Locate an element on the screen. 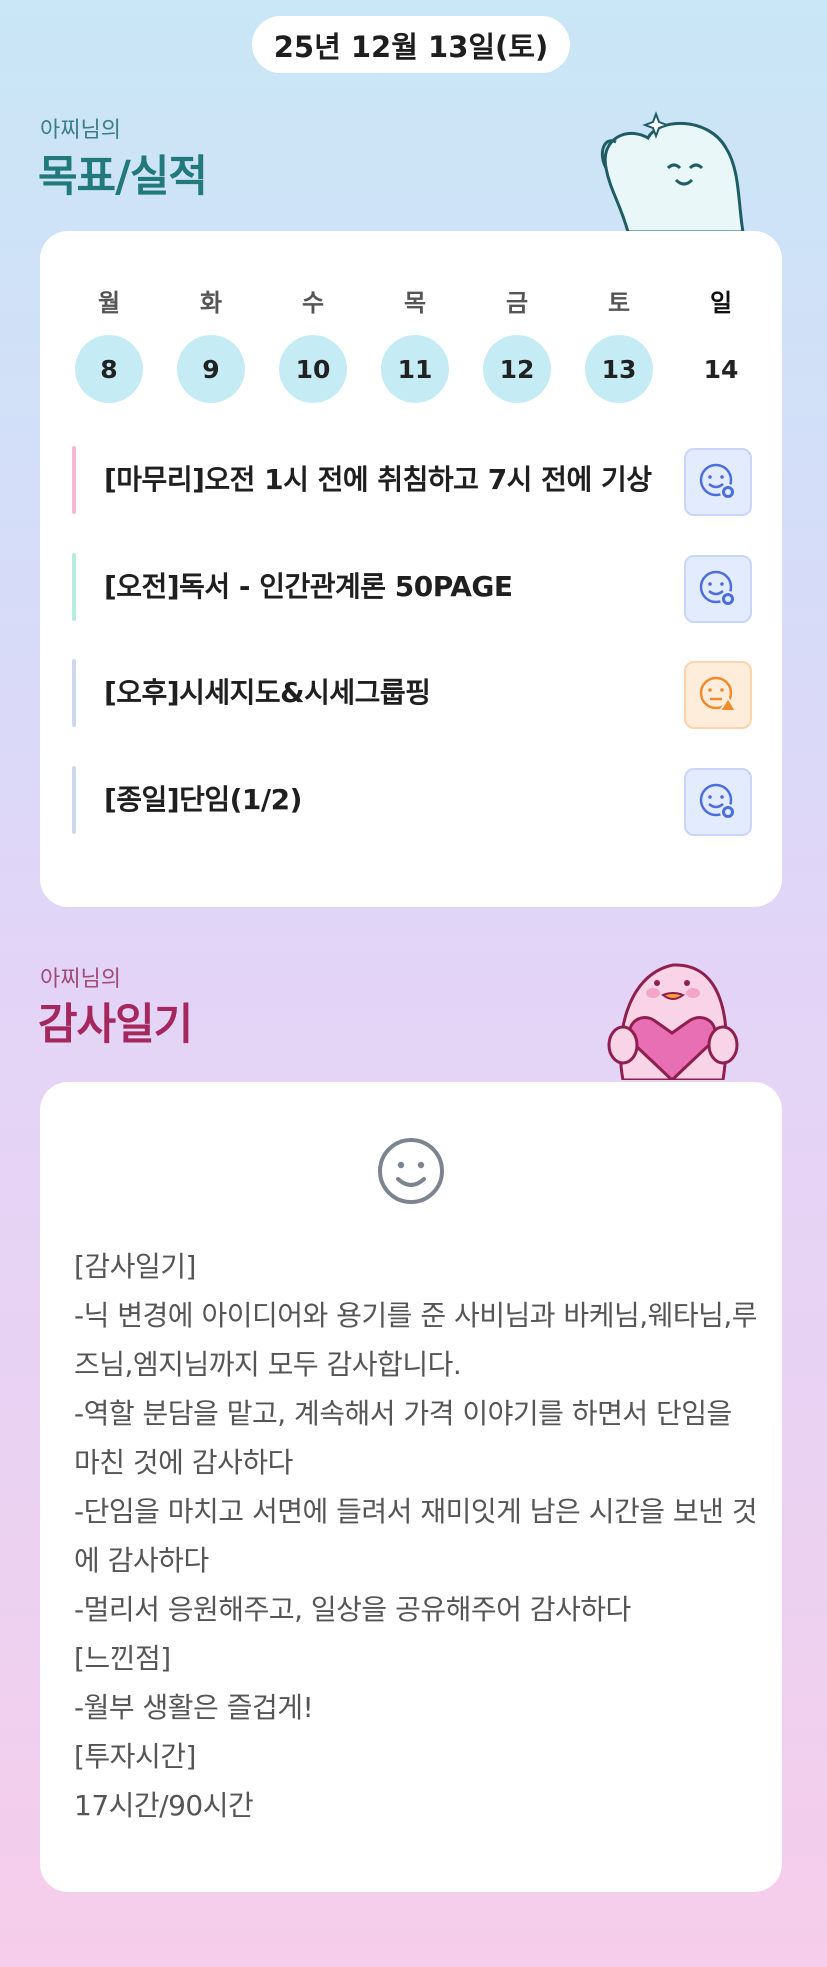 The image size is (827, 1967). goals-subtitle: 아찌님의 is located at coordinates (80, 130).